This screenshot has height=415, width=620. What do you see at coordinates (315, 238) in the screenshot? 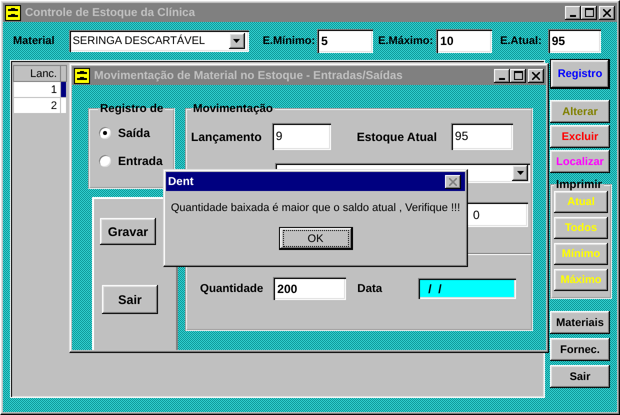
I see `ok-button: OK` at bounding box center [315, 238].